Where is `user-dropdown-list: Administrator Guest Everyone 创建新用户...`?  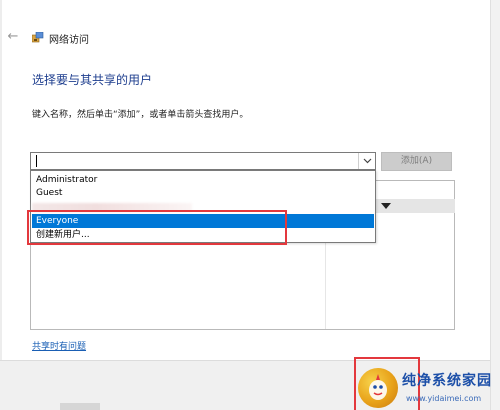 user-dropdown-list: Administrator Guest Everyone 创建新用户... is located at coordinates (203, 206).